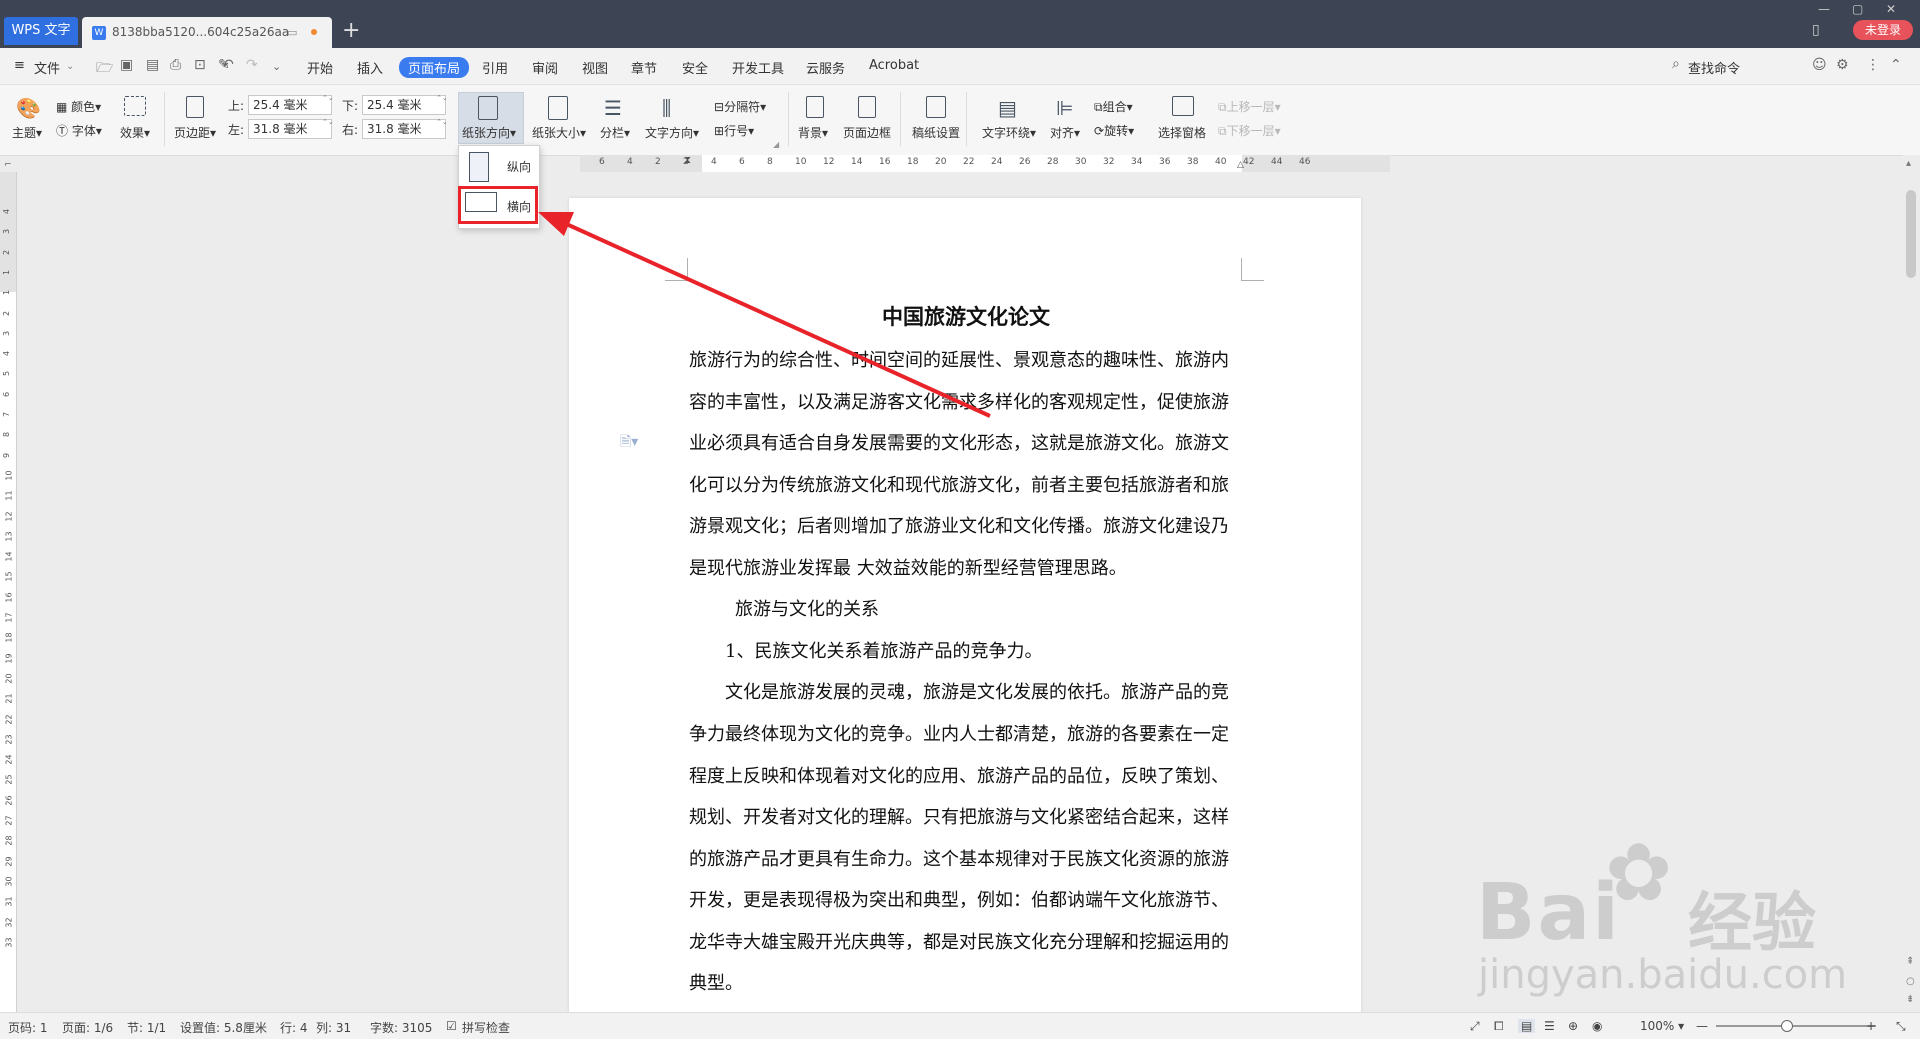  Describe the element at coordinates (1549, 1026) in the screenshot. I see `outline-view-icon: ☰` at that location.